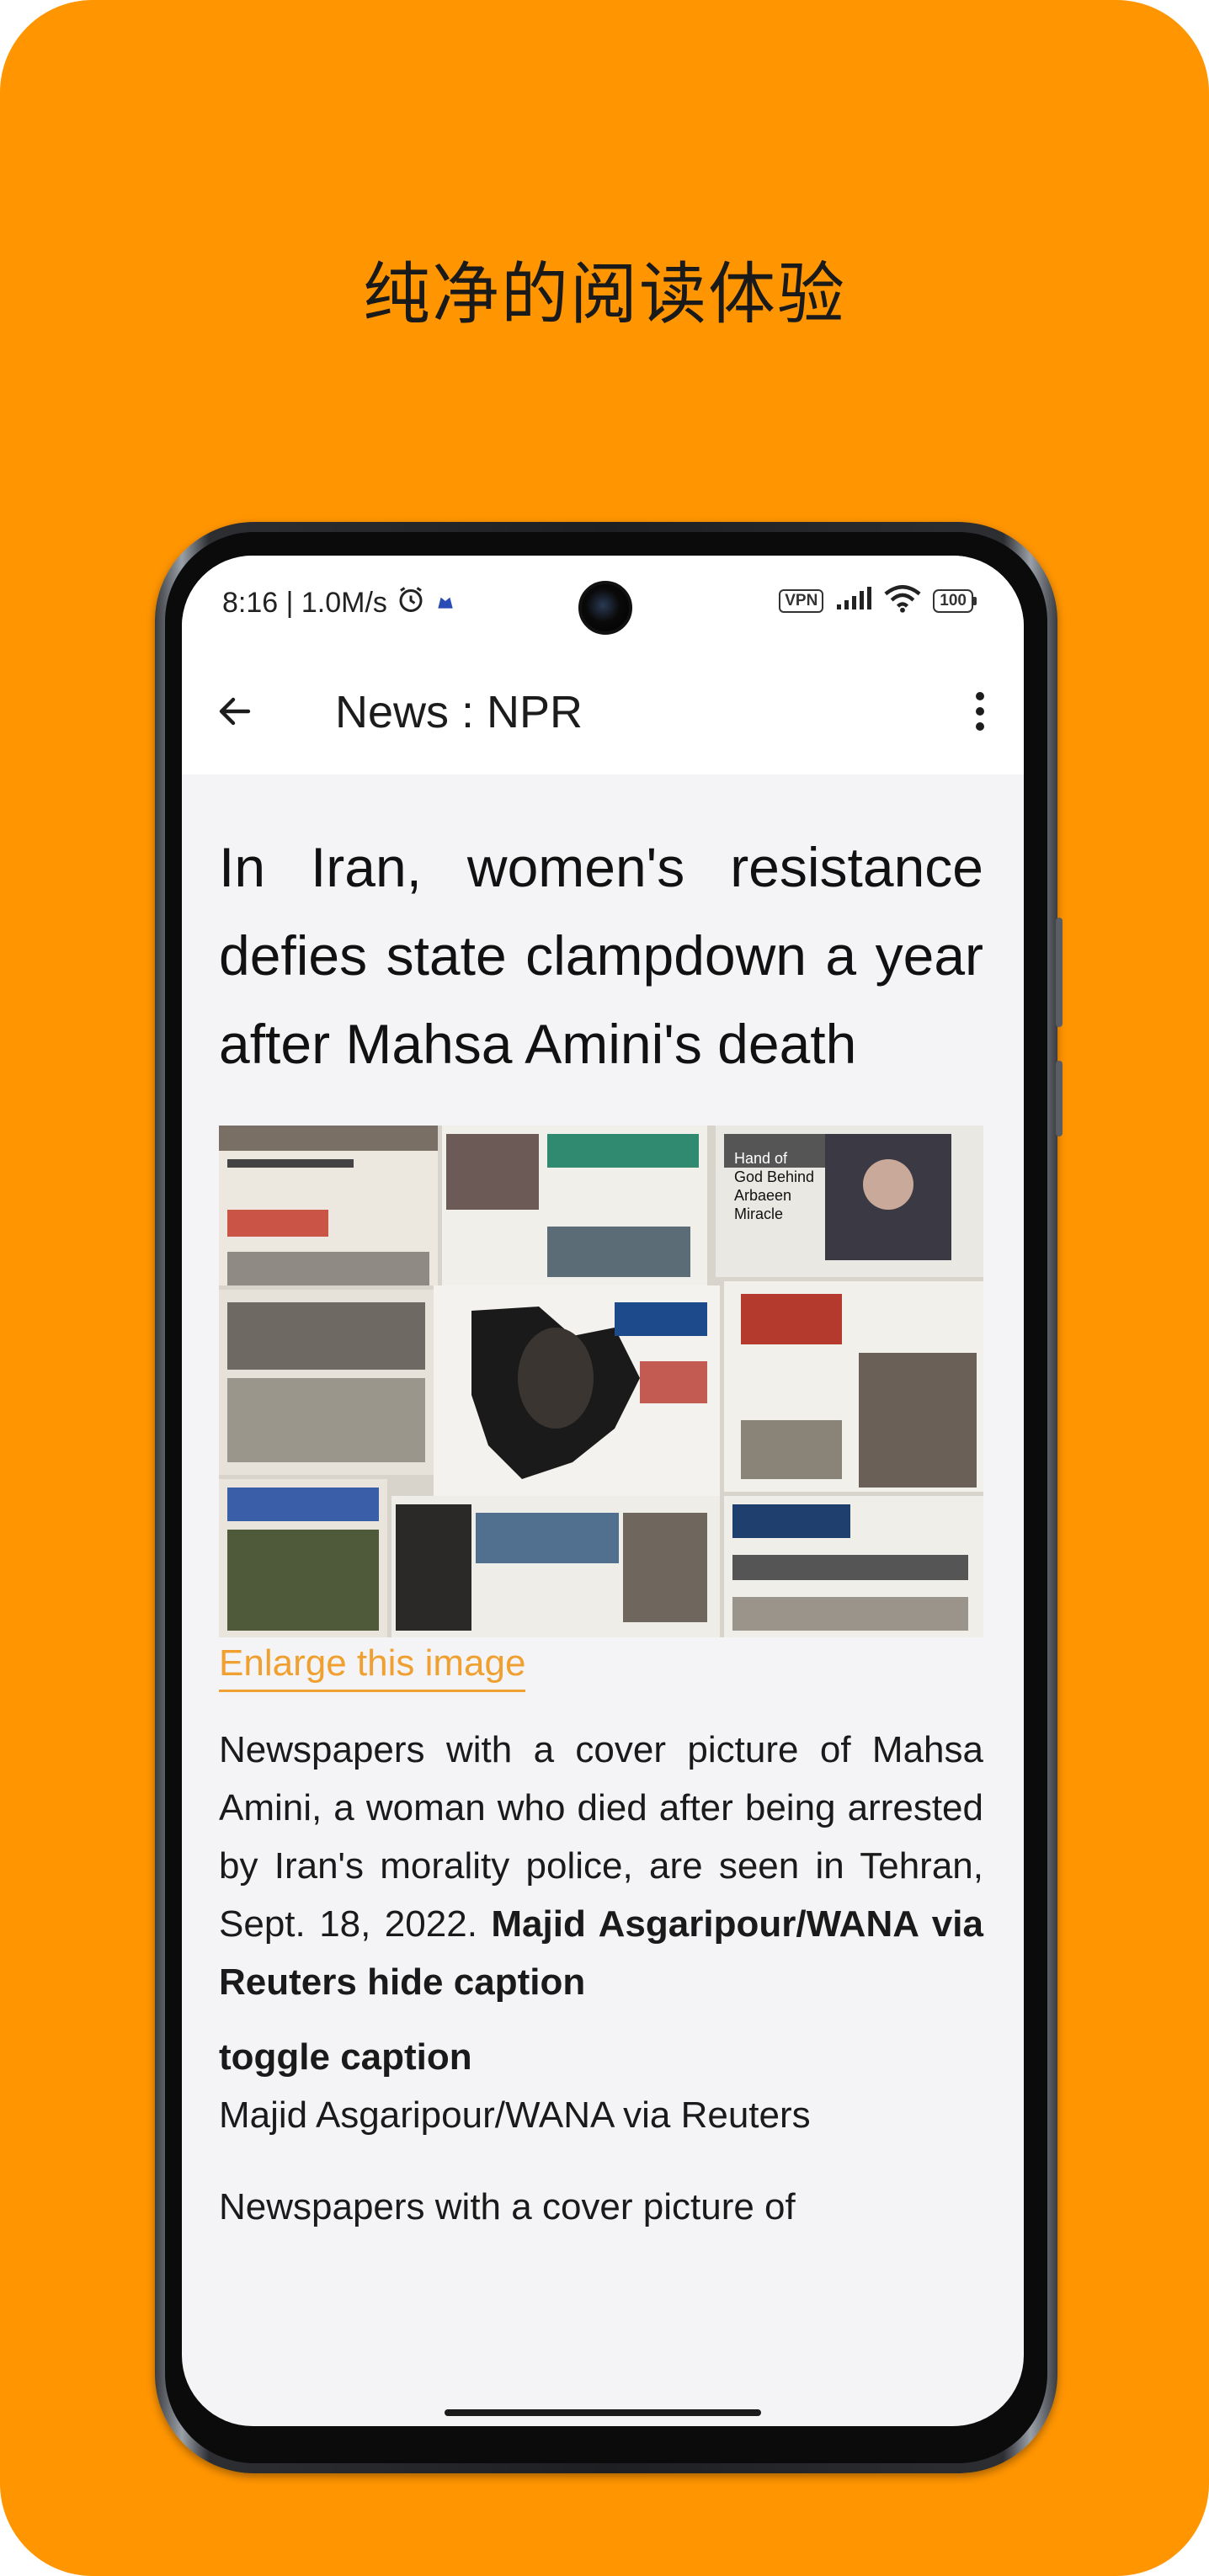 The image size is (1209, 2576). I want to click on newspapers-illustration: Hand of God Behind Arbaeen Miracle, so click(601, 1381).